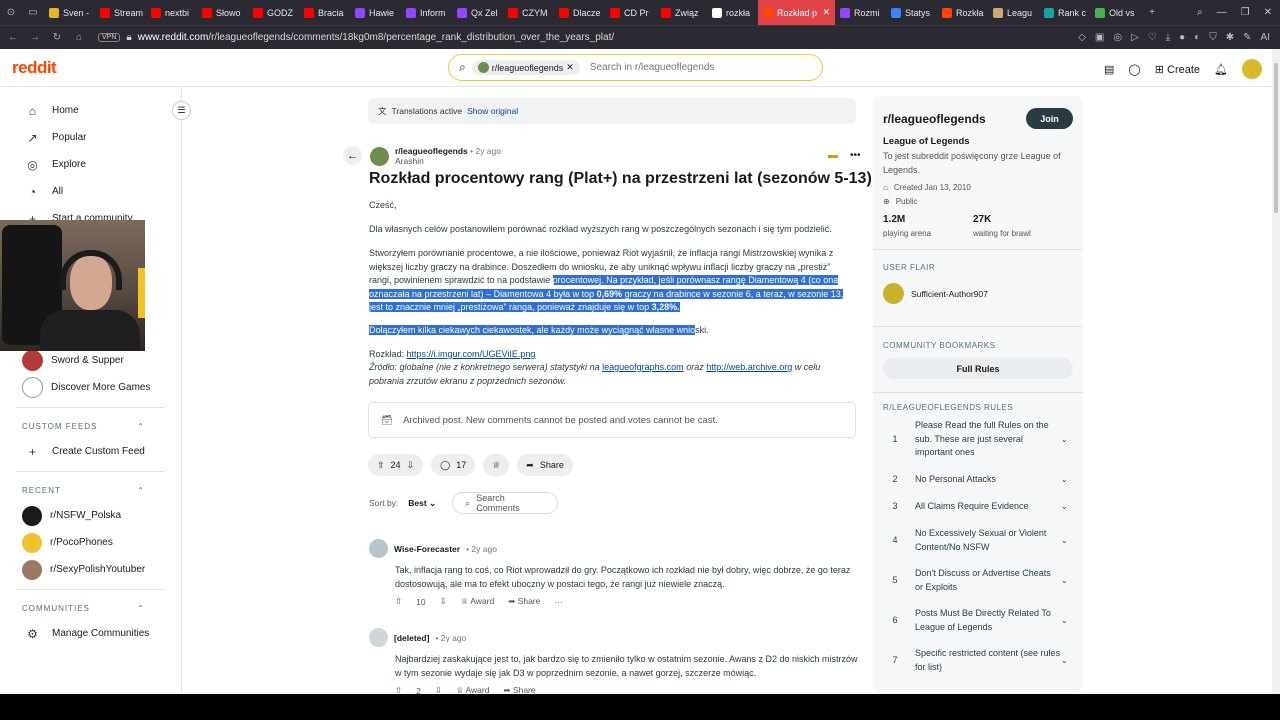 The height and width of the screenshot is (720, 1280). Describe the element at coordinates (11, 12) in the screenshot. I see `browser-menu-icon: ⊙` at that location.